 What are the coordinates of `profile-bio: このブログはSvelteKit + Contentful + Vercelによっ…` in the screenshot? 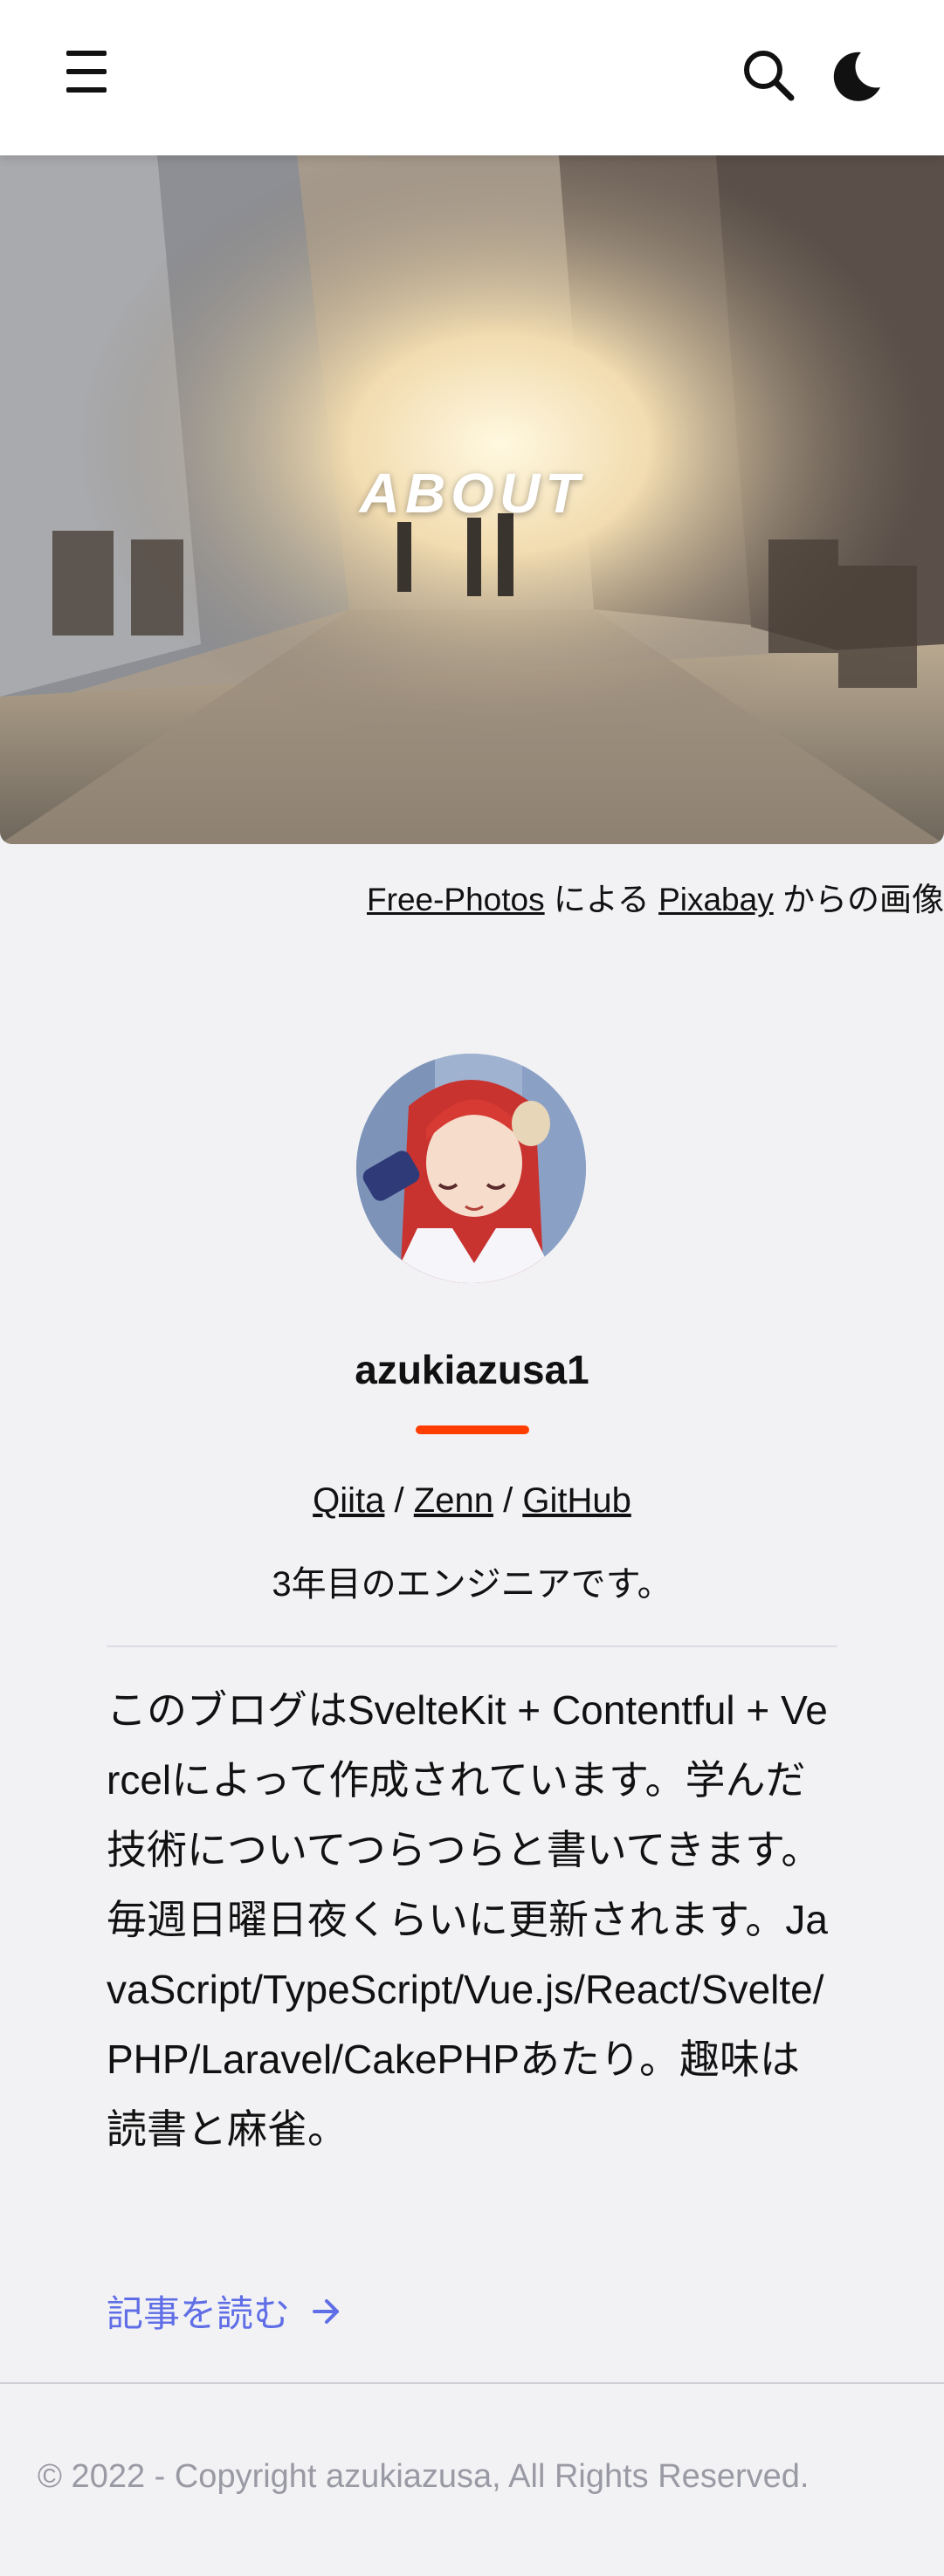 It's located at (467, 1919).